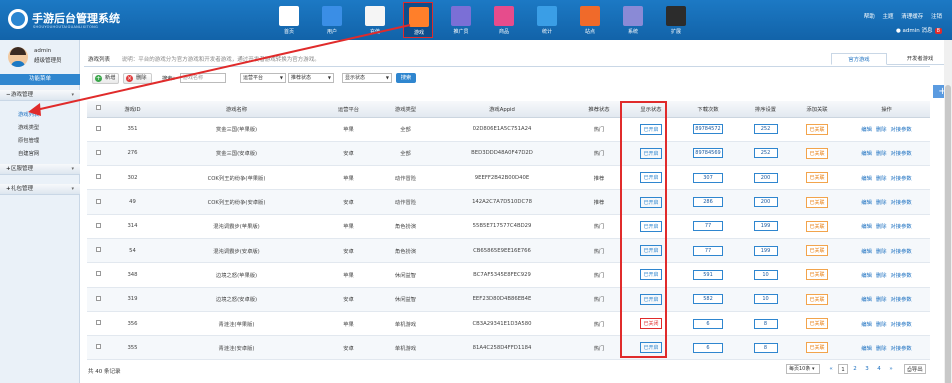 The width and height of the screenshot is (952, 383). What do you see at coordinates (418, 20) in the screenshot?
I see `nav-item-3: 游戏` at bounding box center [418, 20].